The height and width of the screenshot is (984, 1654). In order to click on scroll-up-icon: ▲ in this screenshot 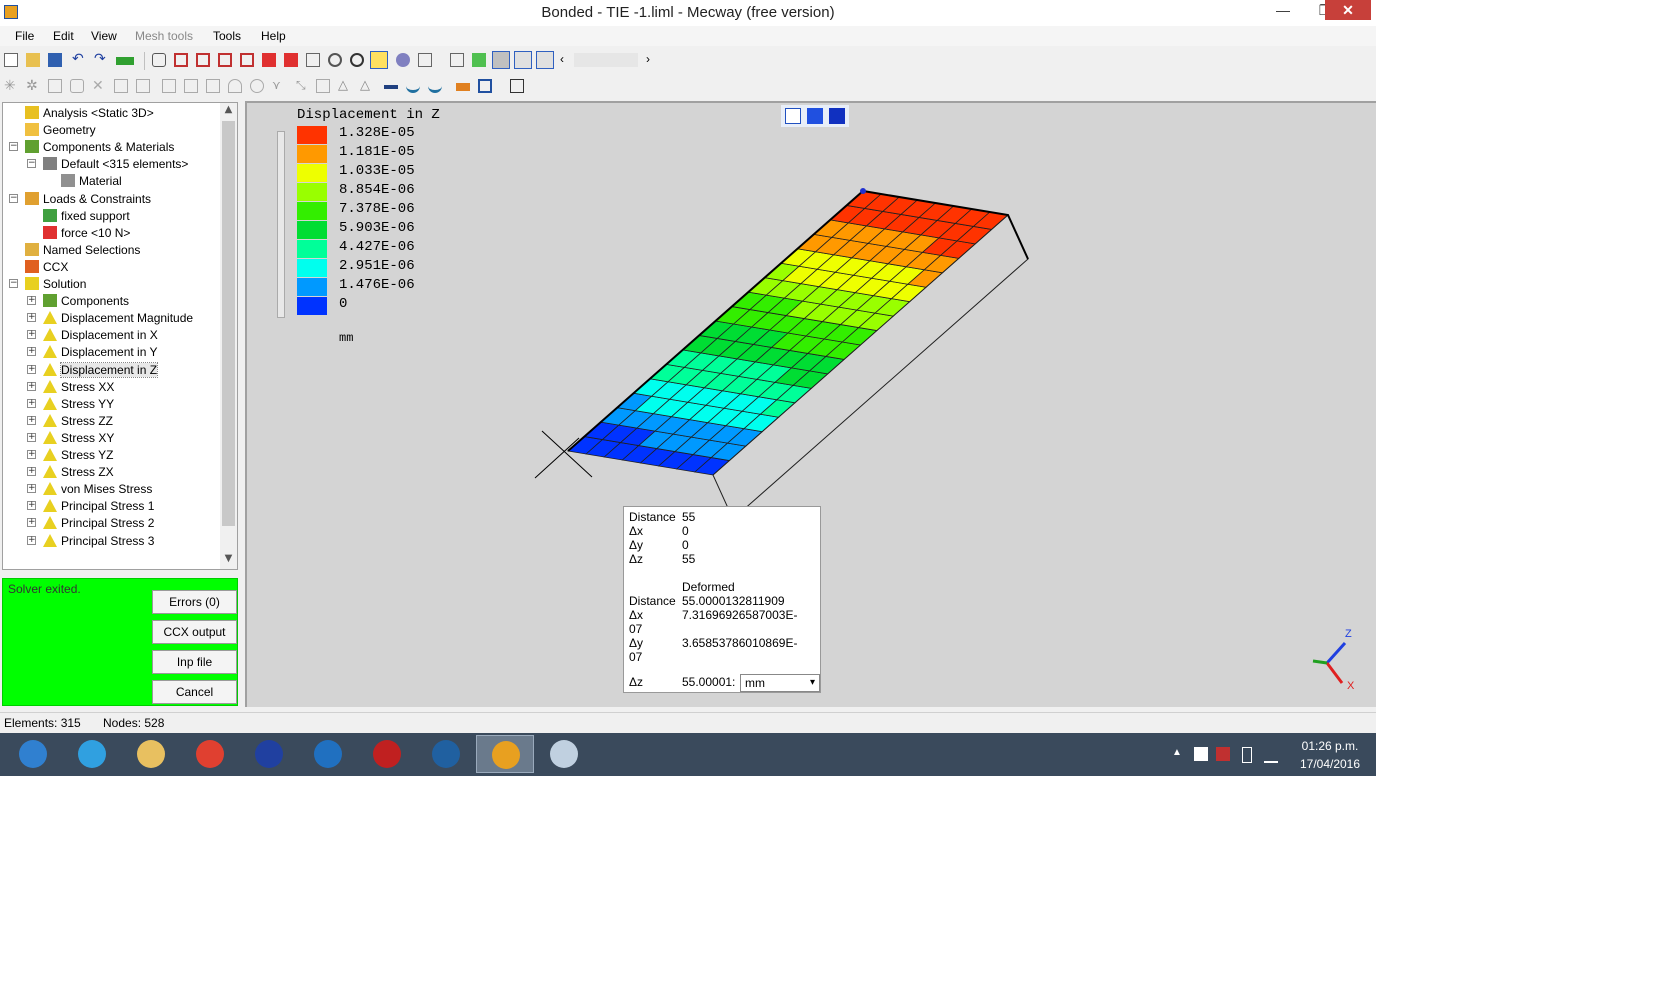, I will do `click(228, 111)`.